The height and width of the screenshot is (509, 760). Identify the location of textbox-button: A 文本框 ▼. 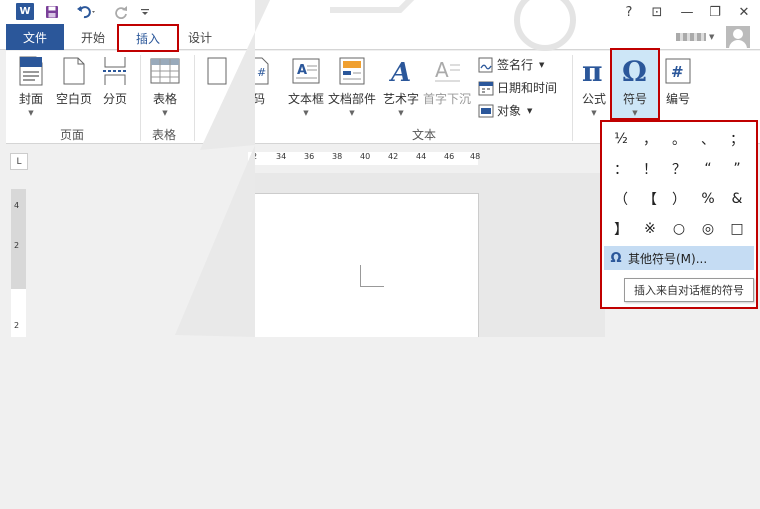
(306, 86).